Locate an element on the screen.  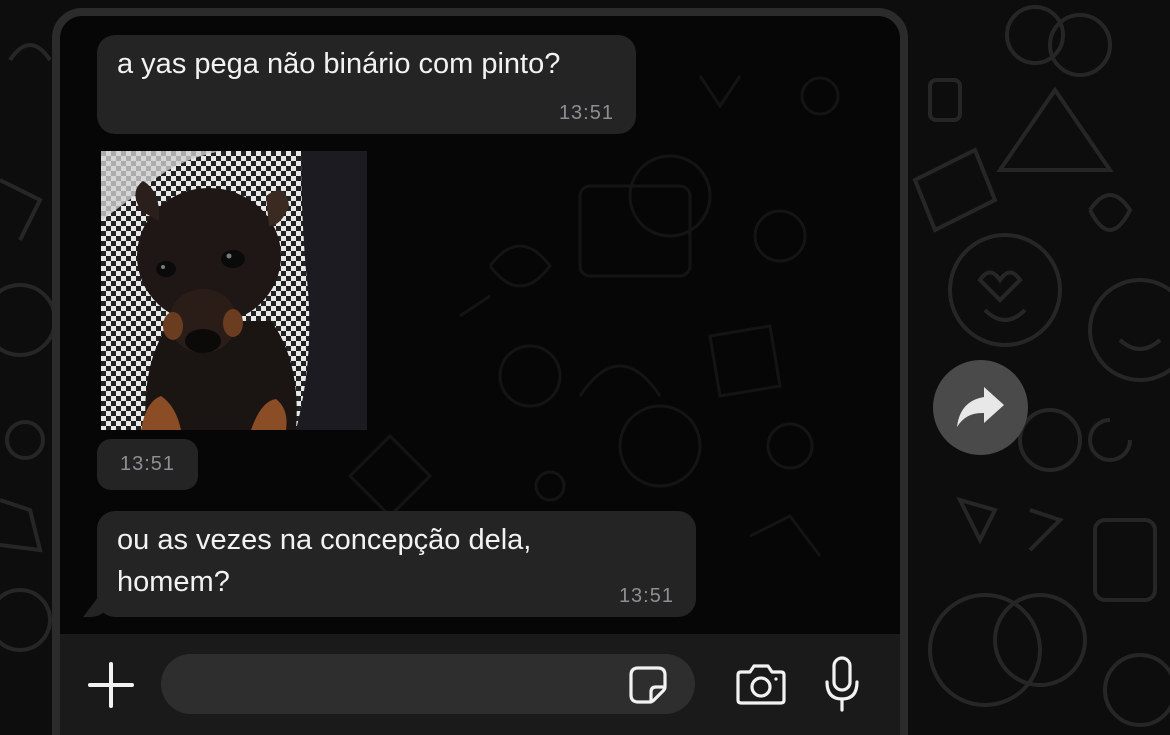
camera-button is located at coordinates (761, 684).